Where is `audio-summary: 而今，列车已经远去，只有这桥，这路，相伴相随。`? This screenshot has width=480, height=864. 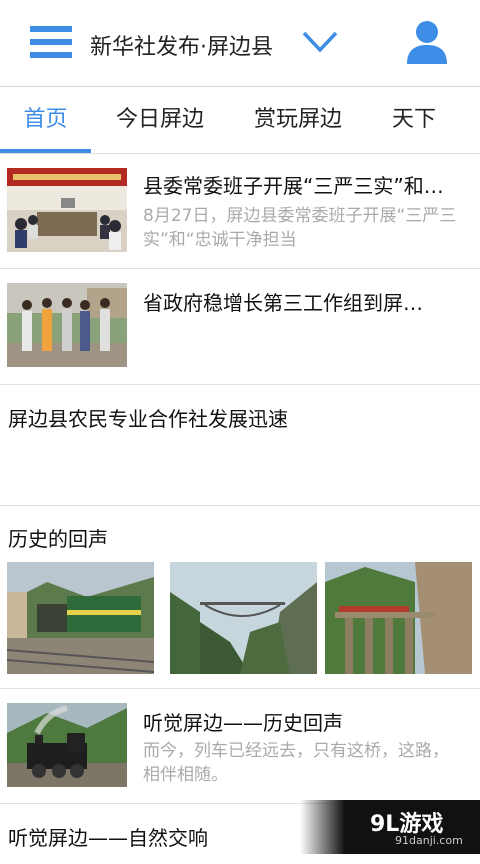
audio-summary: 而今，列车已经远去，只有这桥，这路，相伴相随。 is located at coordinates (296, 763).